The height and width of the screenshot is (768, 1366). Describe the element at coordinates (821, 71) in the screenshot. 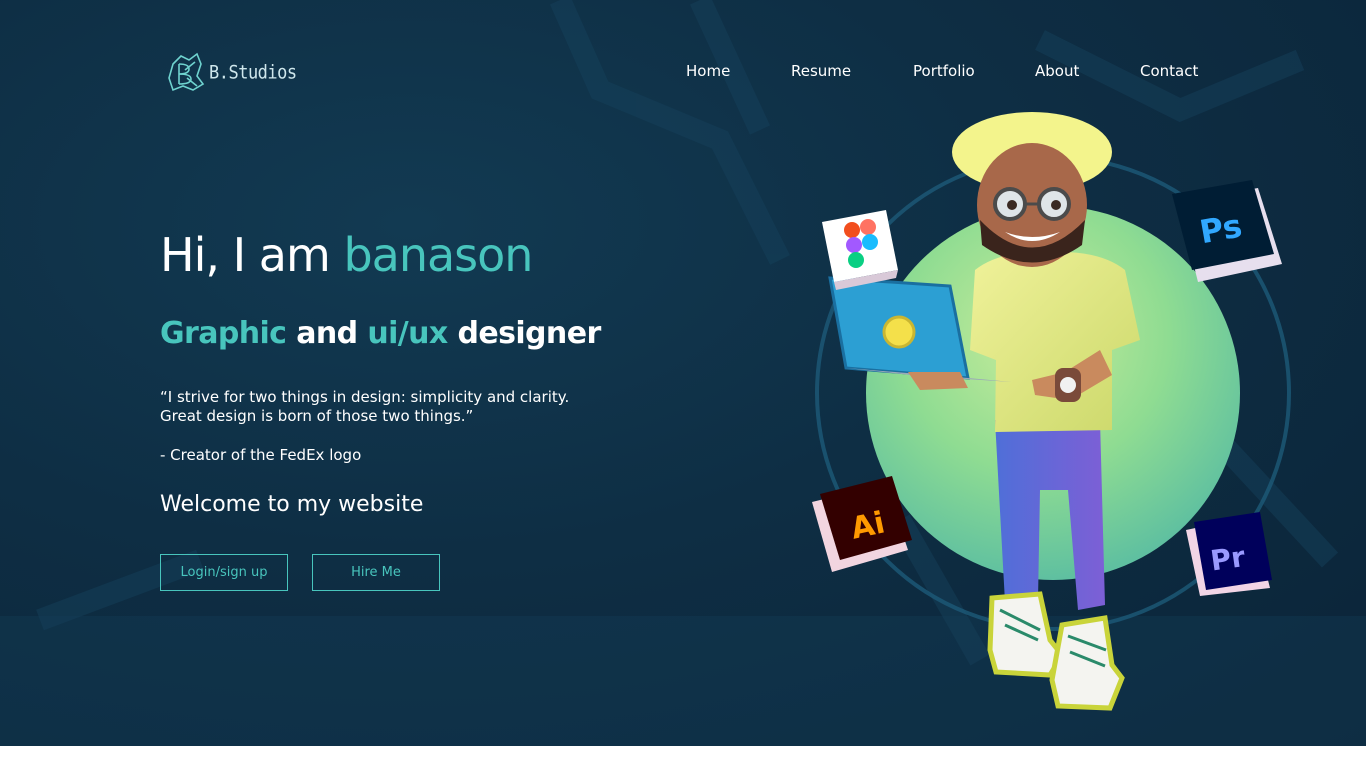

I see `nav-resume: Resume` at that location.